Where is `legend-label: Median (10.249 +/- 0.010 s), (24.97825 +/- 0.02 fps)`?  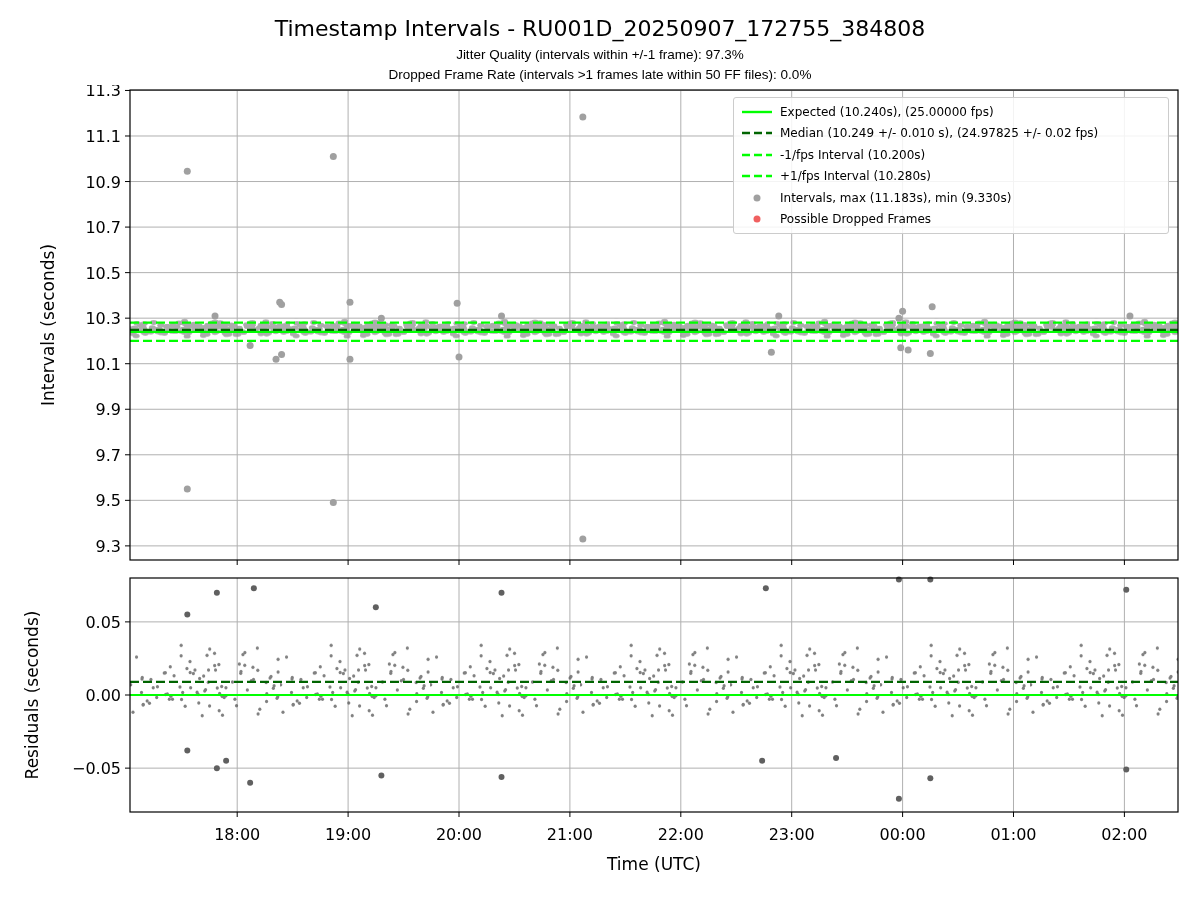 legend-label: Median (10.249 +/- 0.010 s), (24.97825 +/- 0.02 fps) is located at coordinates (939, 133).